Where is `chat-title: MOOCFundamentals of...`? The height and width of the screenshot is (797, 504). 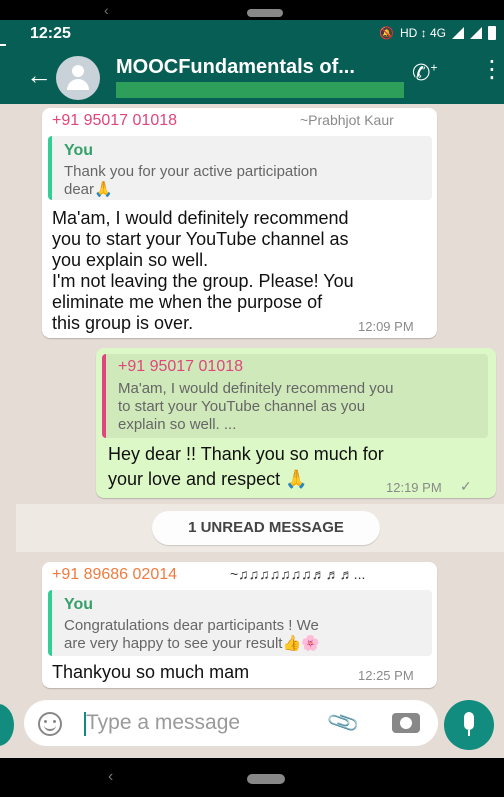 chat-title: MOOCFundamentals of... is located at coordinates (235, 67).